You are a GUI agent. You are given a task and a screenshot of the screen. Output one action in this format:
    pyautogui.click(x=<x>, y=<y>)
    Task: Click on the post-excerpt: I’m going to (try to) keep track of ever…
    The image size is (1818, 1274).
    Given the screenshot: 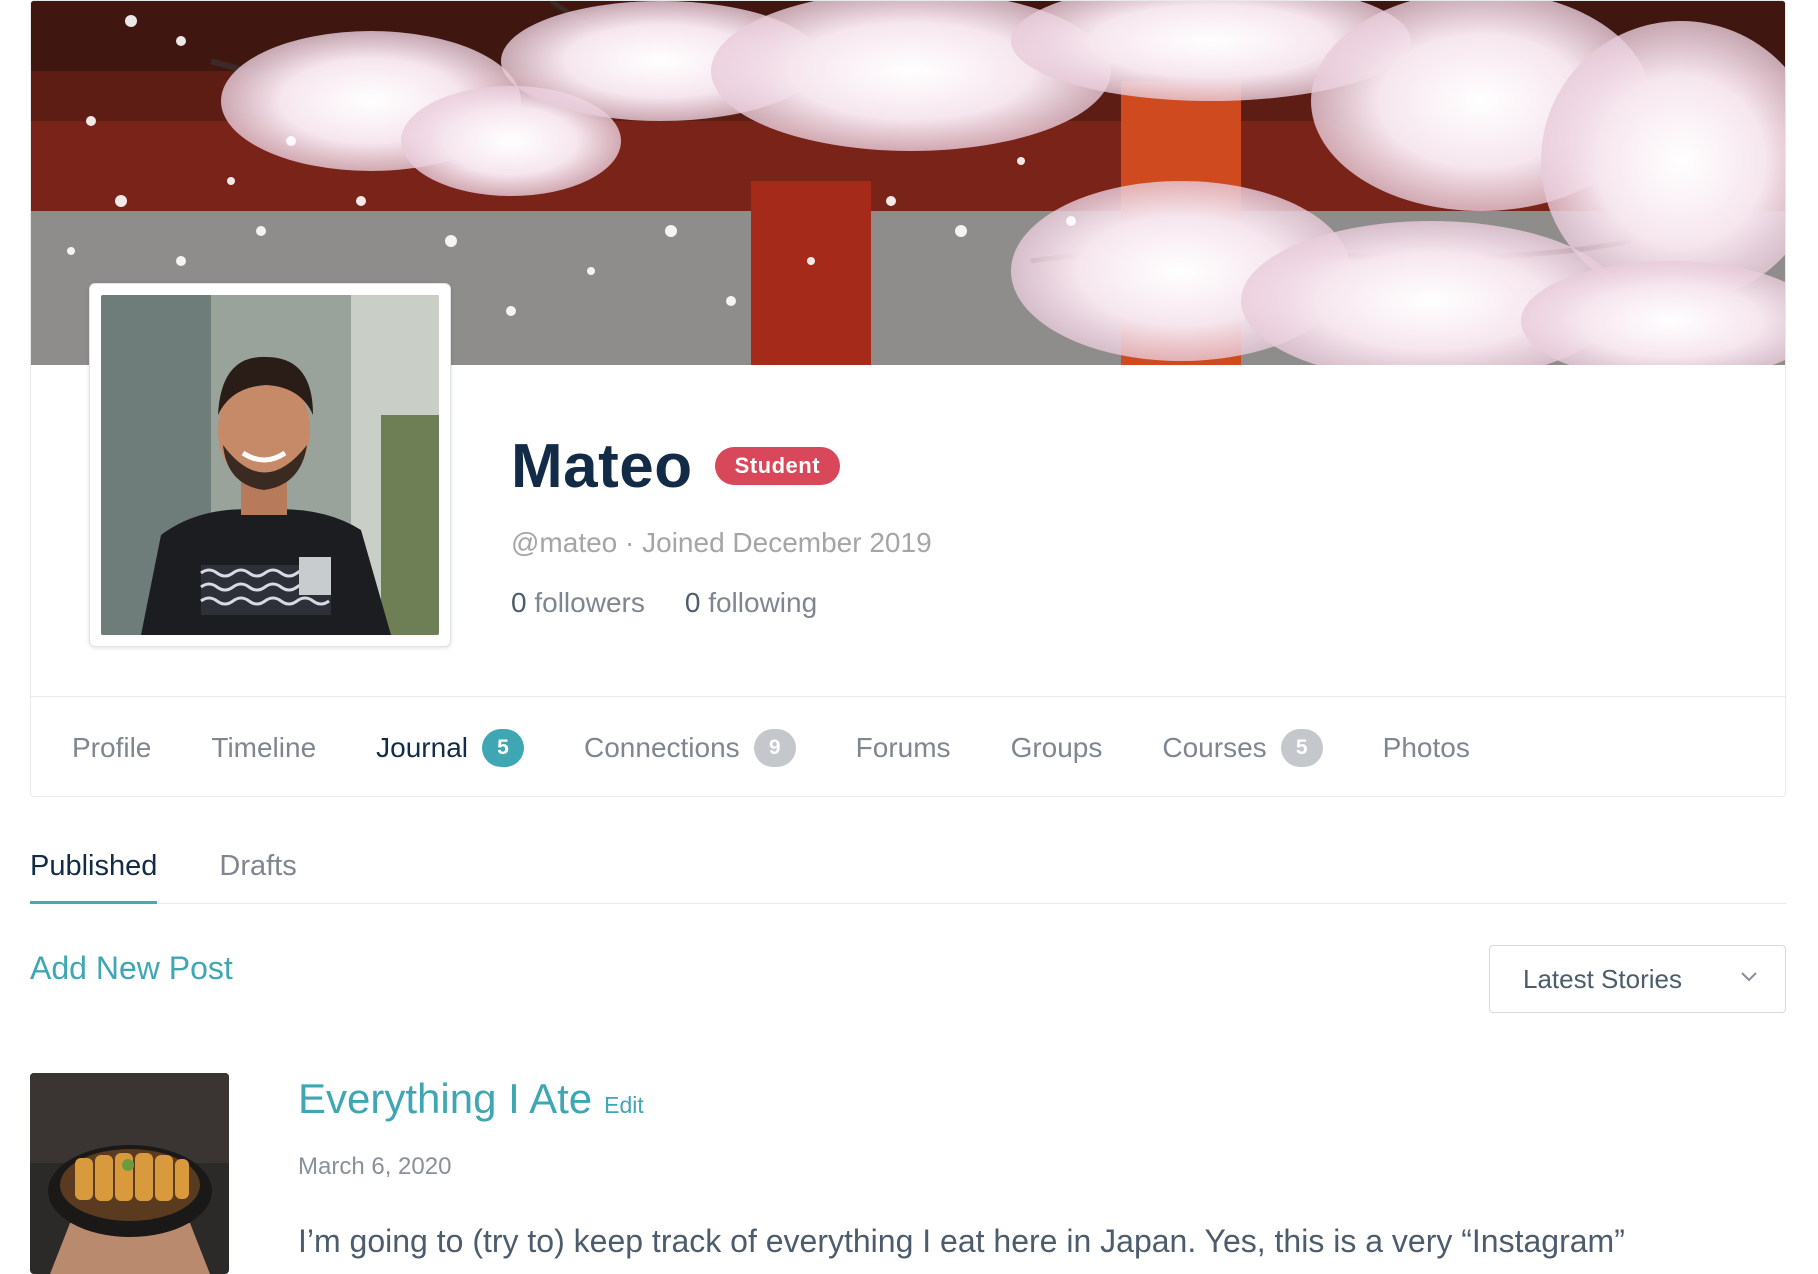 What is the action you would take?
    pyautogui.click(x=961, y=1241)
    